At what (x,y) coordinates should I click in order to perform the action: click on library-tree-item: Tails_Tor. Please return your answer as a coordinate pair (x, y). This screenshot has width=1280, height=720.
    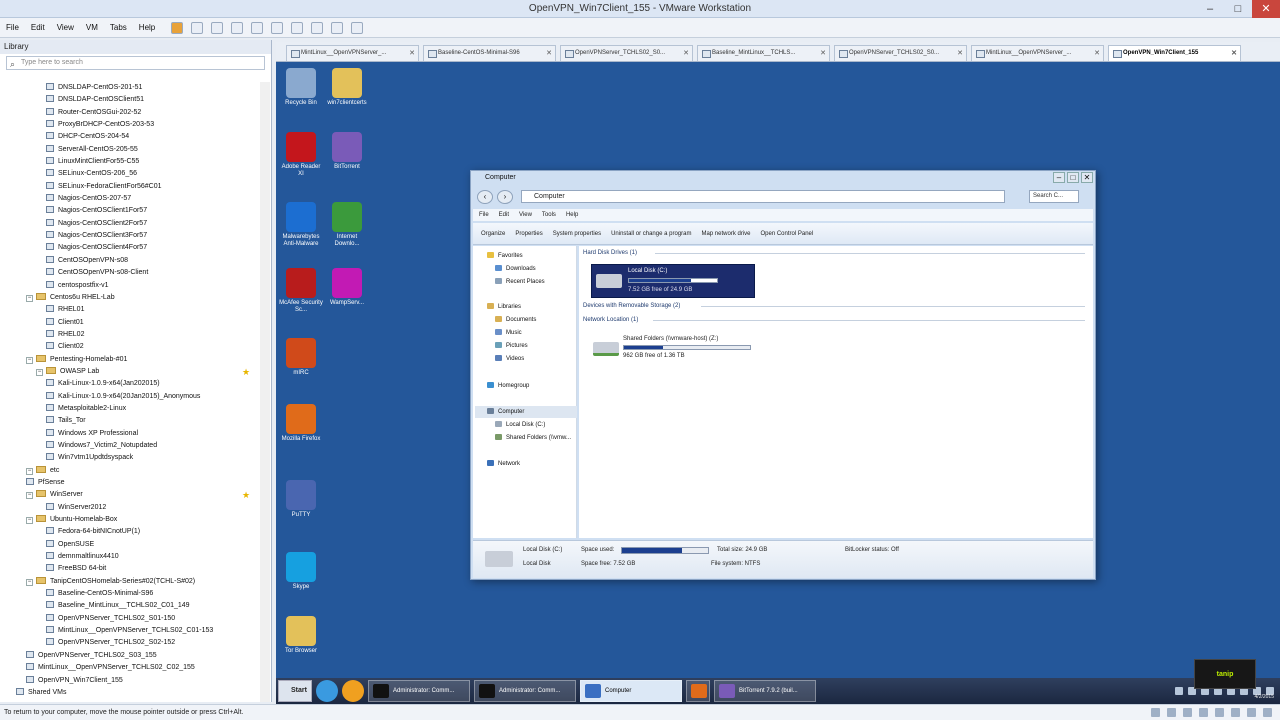
    Looking at the image, I should click on (131, 421).